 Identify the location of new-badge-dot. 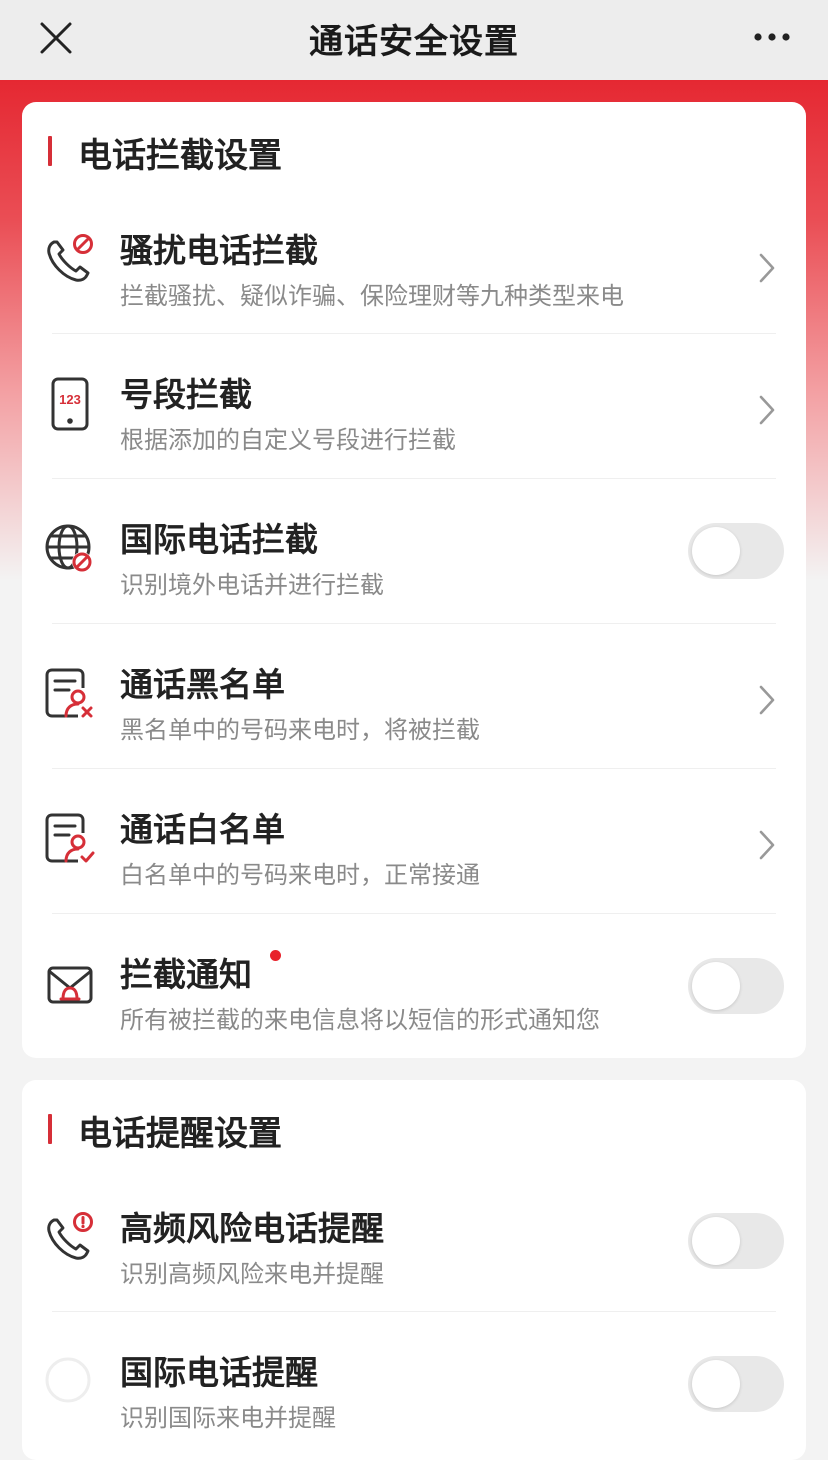
(275, 955).